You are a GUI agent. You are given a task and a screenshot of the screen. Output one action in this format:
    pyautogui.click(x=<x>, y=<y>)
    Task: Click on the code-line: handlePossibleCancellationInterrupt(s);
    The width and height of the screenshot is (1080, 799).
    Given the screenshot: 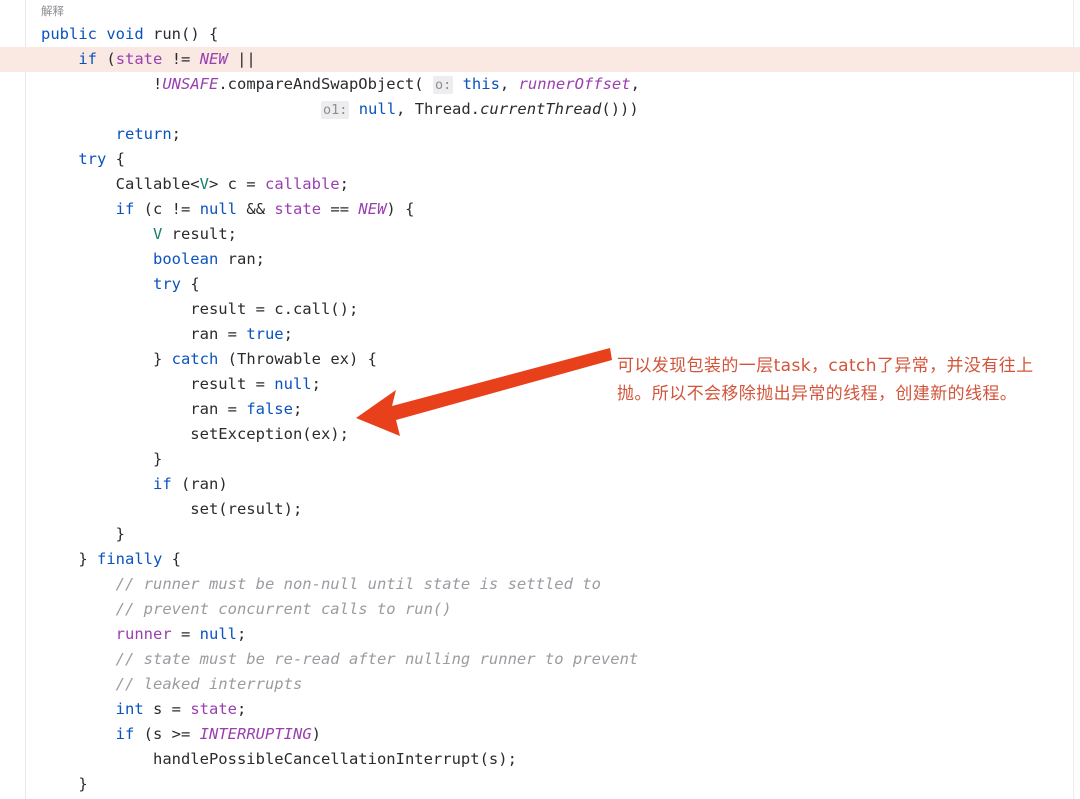 What is the action you would take?
    pyautogui.click(x=279, y=759)
    